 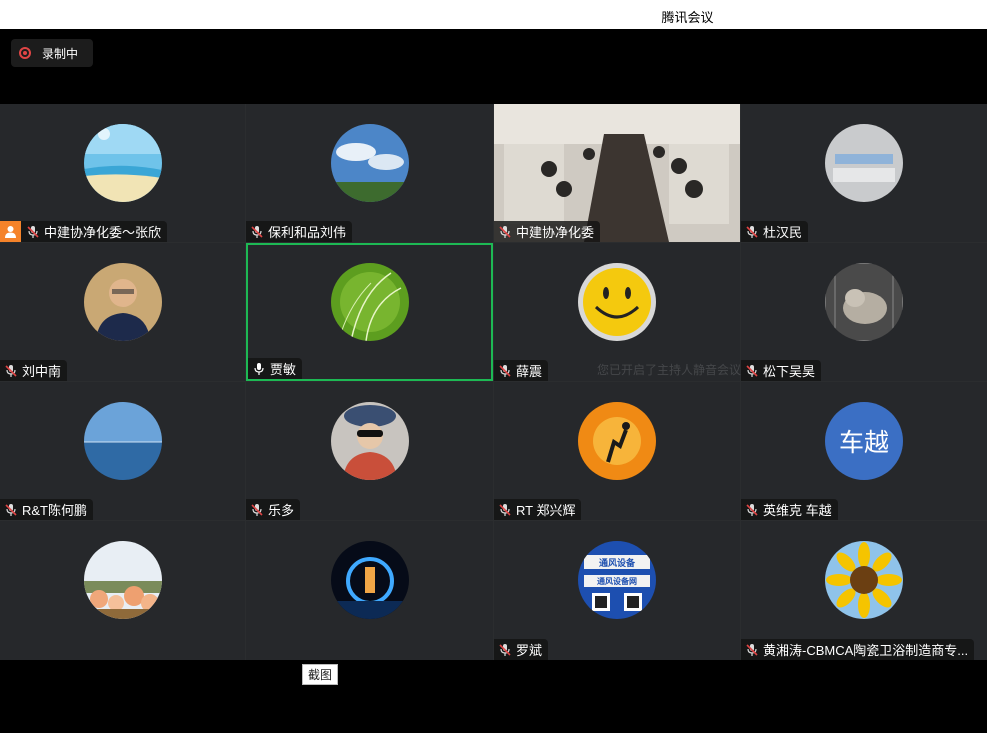 I want to click on avatar-text: 通风设备网, so click(x=617, y=581).